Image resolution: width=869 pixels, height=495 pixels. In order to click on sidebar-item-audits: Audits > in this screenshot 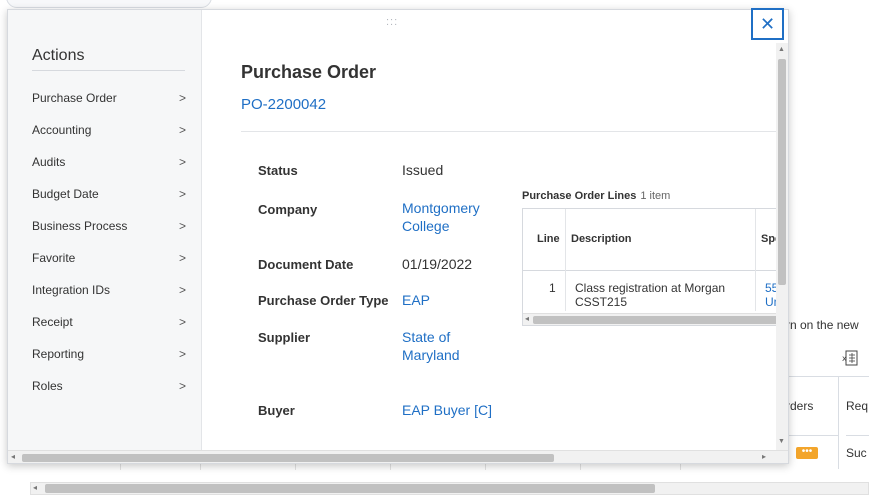, I will do `click(112, 162)`.